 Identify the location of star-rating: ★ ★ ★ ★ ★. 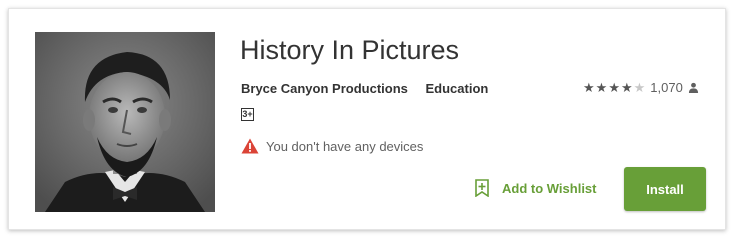
(614, 87).